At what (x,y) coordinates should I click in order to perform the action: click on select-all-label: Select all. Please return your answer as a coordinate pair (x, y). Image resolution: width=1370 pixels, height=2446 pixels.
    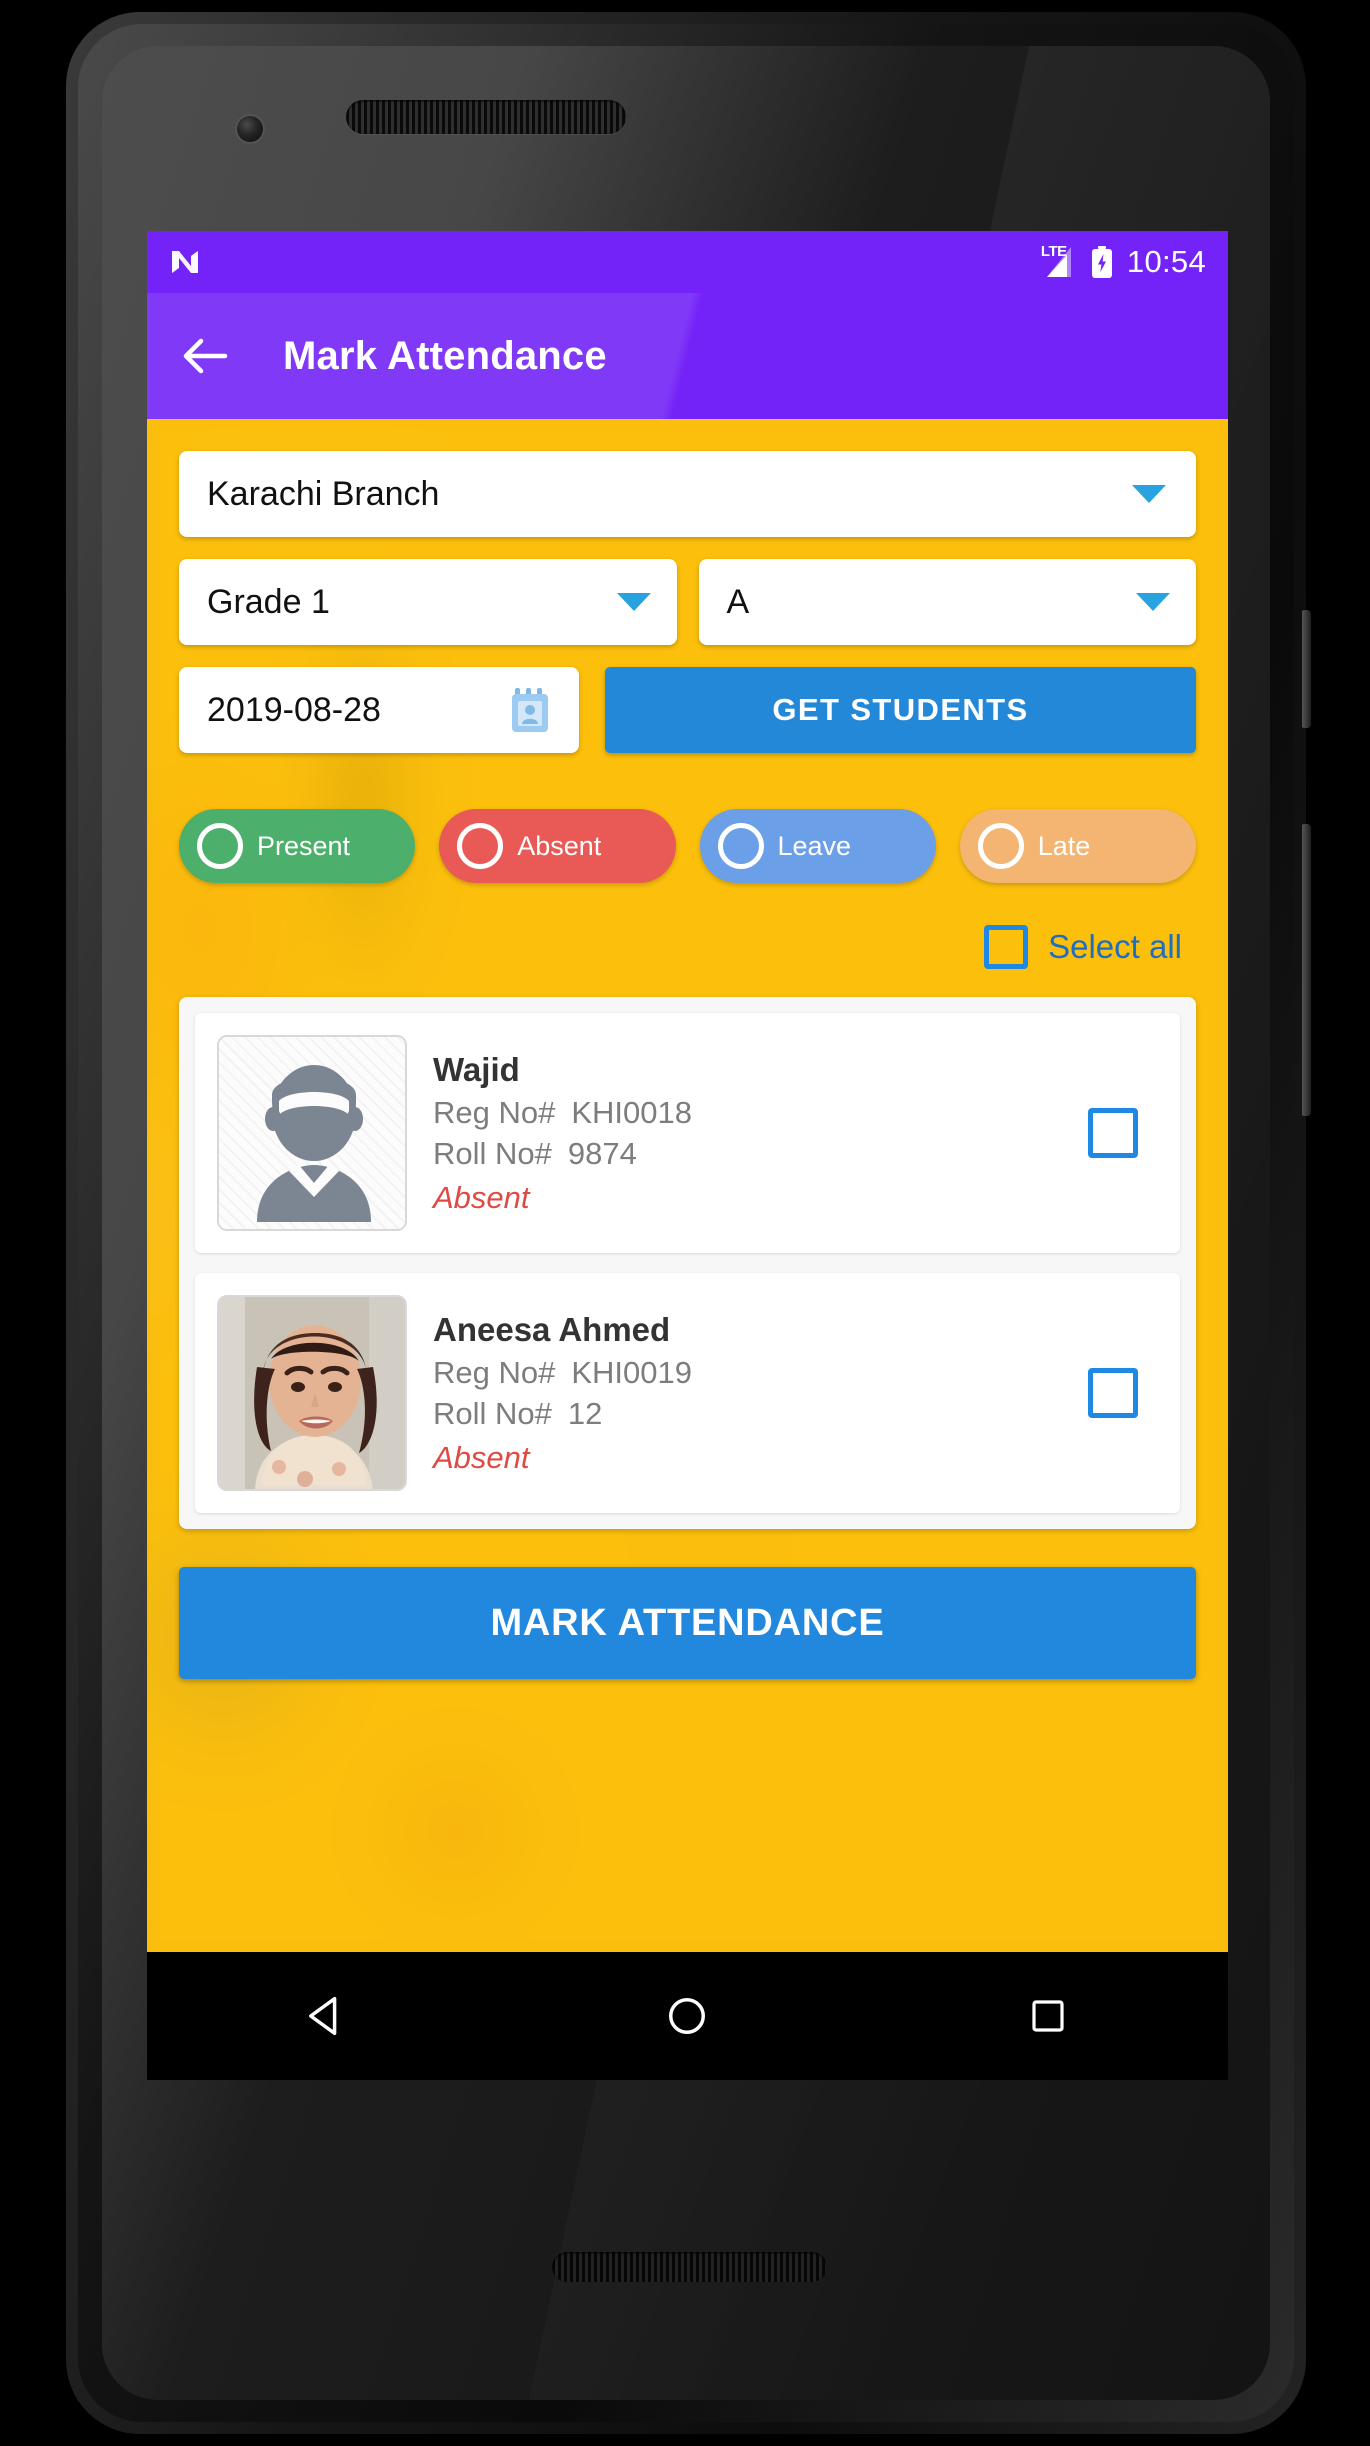
    Looking at the image, I should click on (1115, 946).